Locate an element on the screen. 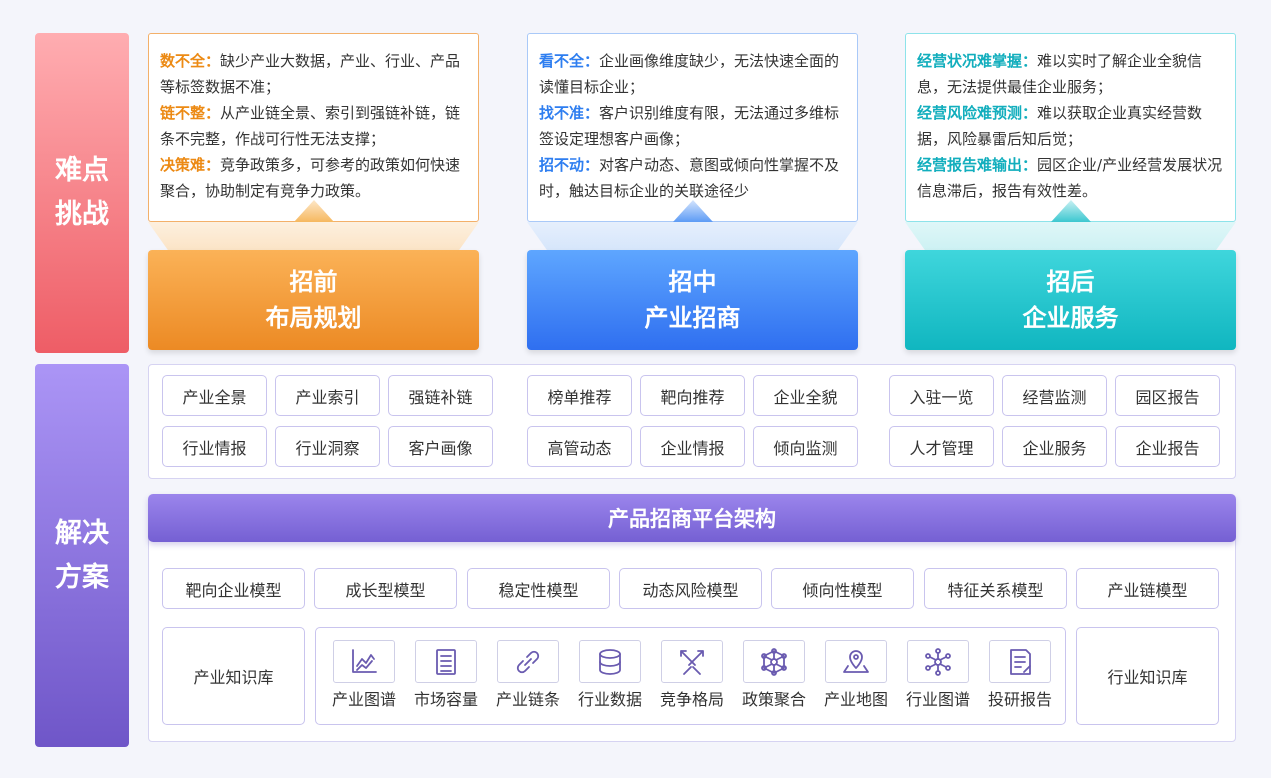  module-tag: 企业服务 is located at coordinates (1054, 446).